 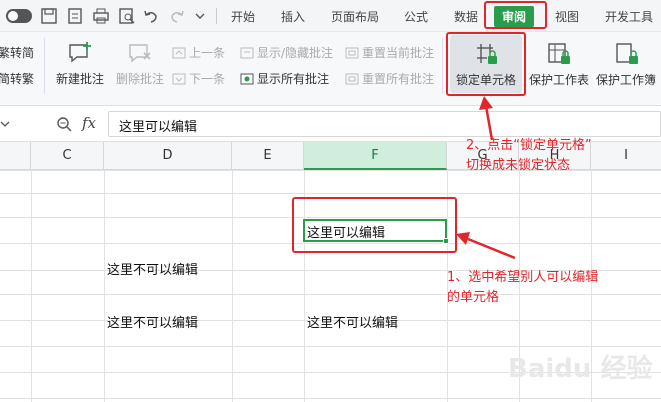 What do you see at coordinates (486, 178) in the screenshot?
I see `annotation-arrows` at bounding box center [486, 178].